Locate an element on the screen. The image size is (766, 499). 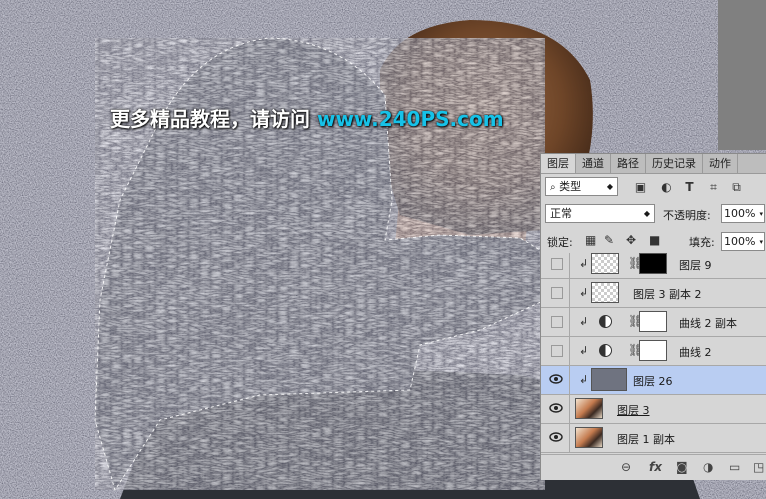
lock-row: 锁定: ▦ ✎ ✥ ■ 填充: 100% ▾ is located at coordinates (653, 242).